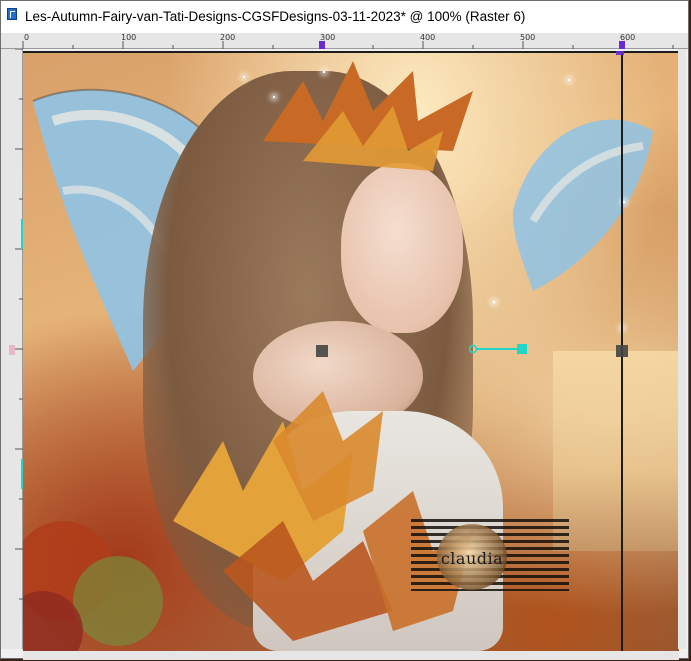 This screenshot has height=661, width=691. What do you see at coordinates (351, 52) in the screenshot?
I see `selection-top-edge` at bounding box center [351, 52].